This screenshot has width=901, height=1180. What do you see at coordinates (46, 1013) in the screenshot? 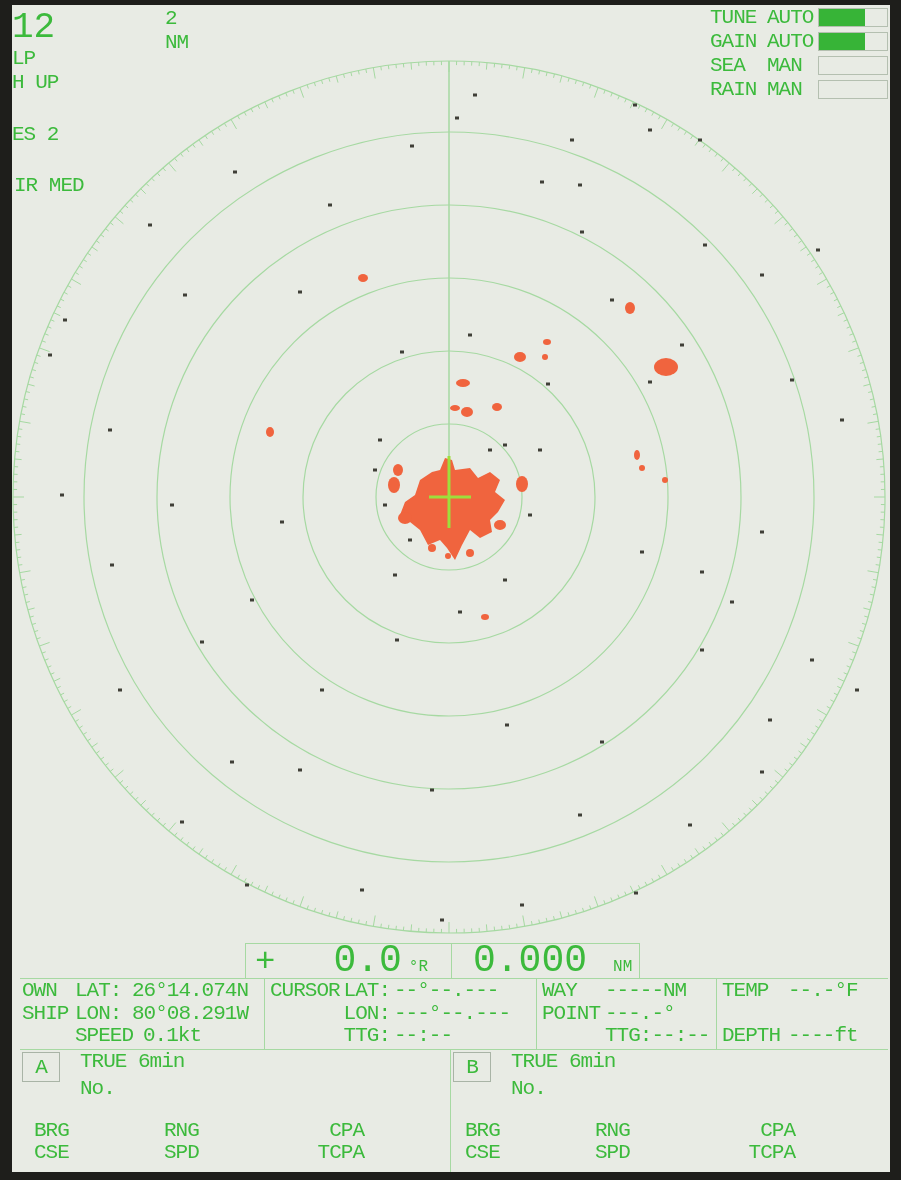
I see `panel-label: SHIP` at bounding box center [46, 1013].